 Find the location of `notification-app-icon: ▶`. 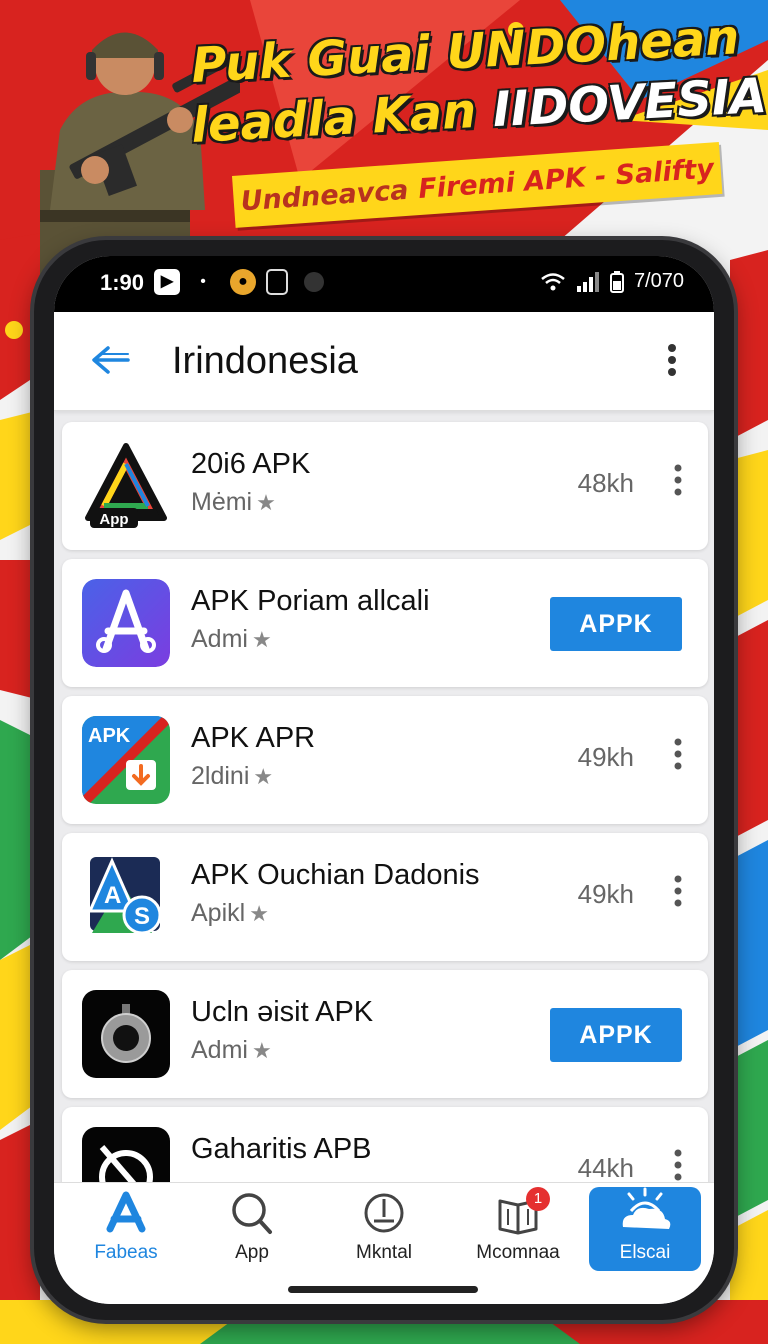

notification-app-icon: ▶ is located at coordinates (167, 282).